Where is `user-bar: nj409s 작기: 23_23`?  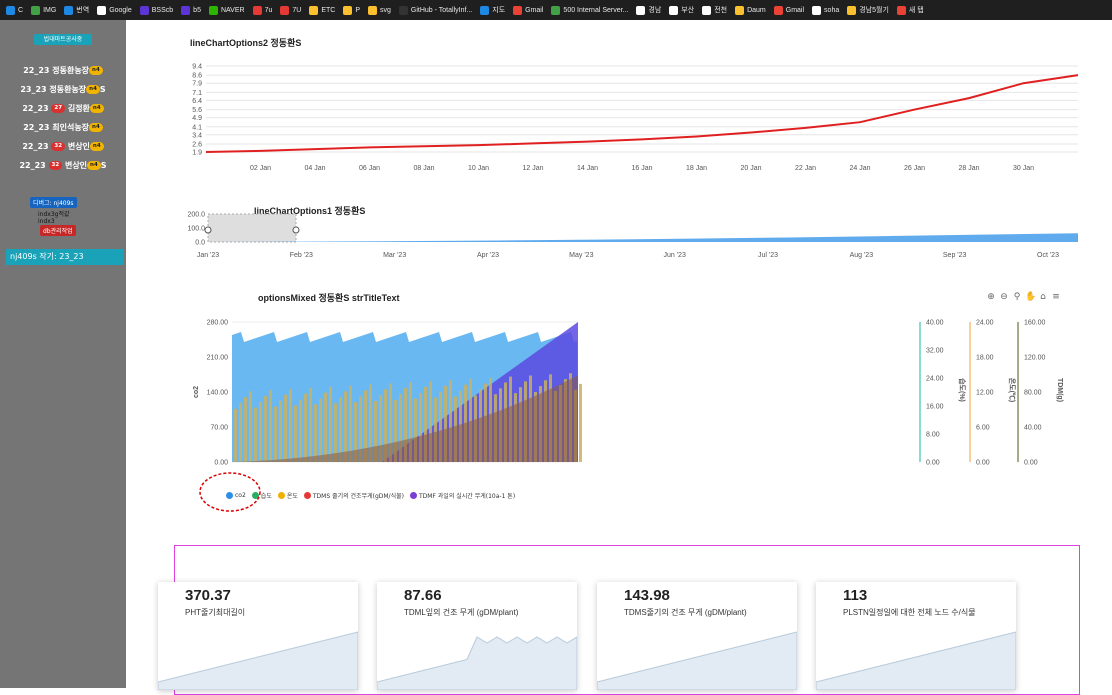 user-bar: nj409s 작기: 23_23 is located at coordinates (65, 257).